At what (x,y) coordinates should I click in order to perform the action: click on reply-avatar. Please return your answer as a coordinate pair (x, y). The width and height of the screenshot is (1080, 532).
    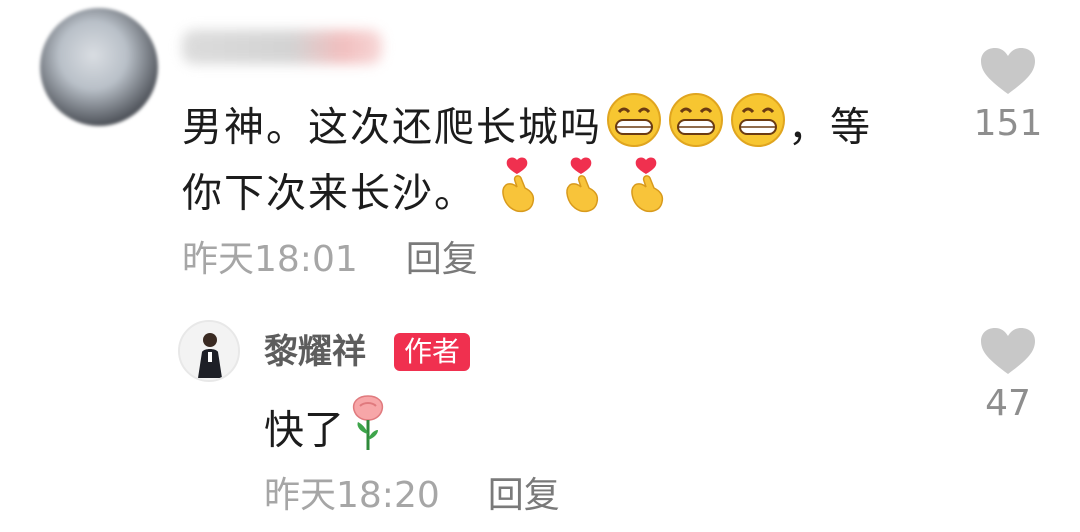
    Looking at the image, I should click on (209, 351).